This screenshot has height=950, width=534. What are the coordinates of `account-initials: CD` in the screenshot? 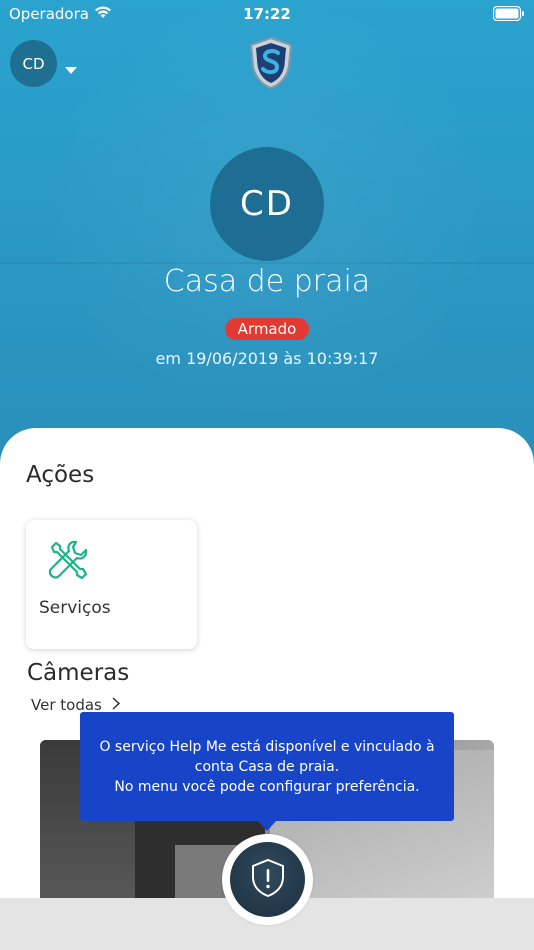 It's located at (33, 63).